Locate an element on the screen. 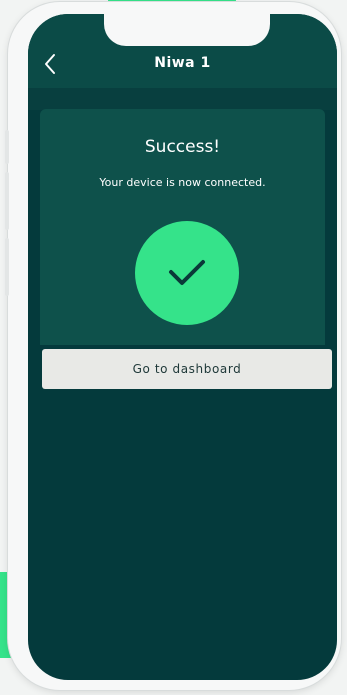 The height and width of the screenshot is (695, 347). success-title: Success! is located at coordinates (182, 147).